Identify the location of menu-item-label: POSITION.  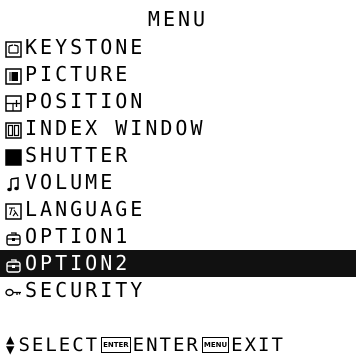
(85, 101).